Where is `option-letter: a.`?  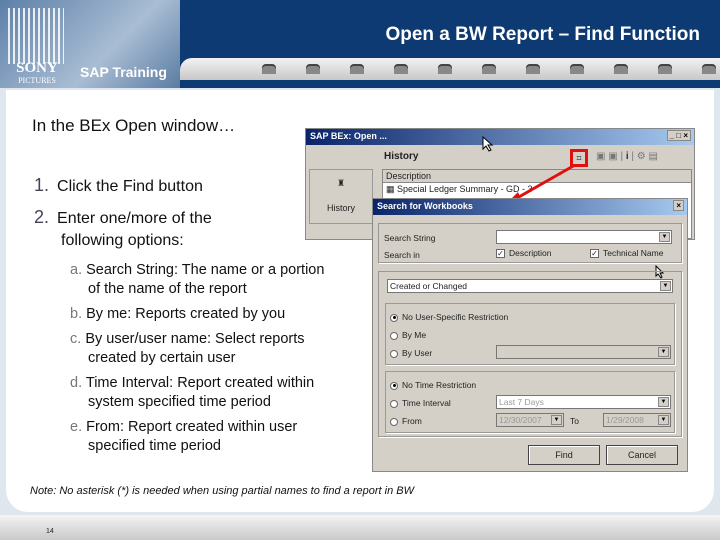 option-letter: a. is located at coordinates (76, 270).